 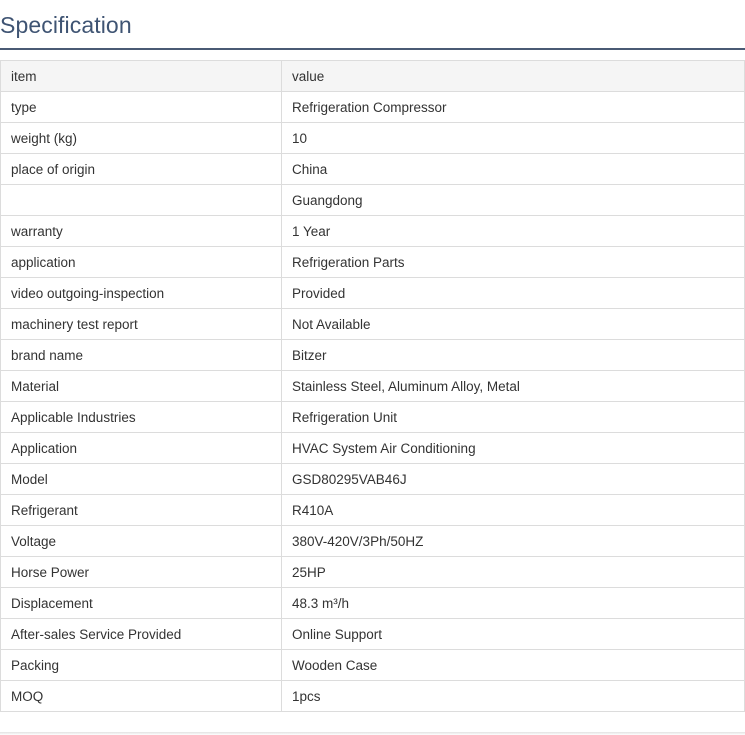 What do you see at coordinates (513, 417) in the screenshot?
I see `value-cell: Refrigeration Unit` at bounding box center [513, 417].